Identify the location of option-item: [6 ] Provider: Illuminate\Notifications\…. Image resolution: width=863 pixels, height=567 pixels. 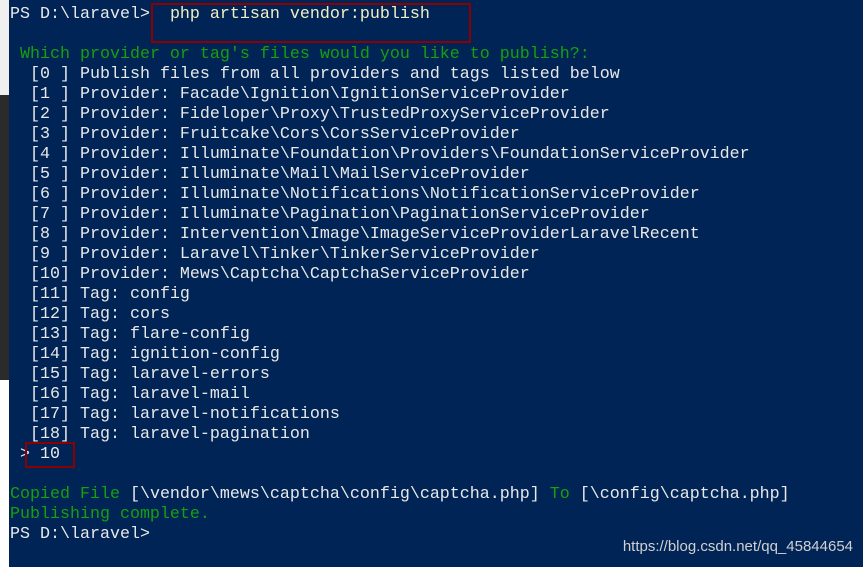
(436, 195).